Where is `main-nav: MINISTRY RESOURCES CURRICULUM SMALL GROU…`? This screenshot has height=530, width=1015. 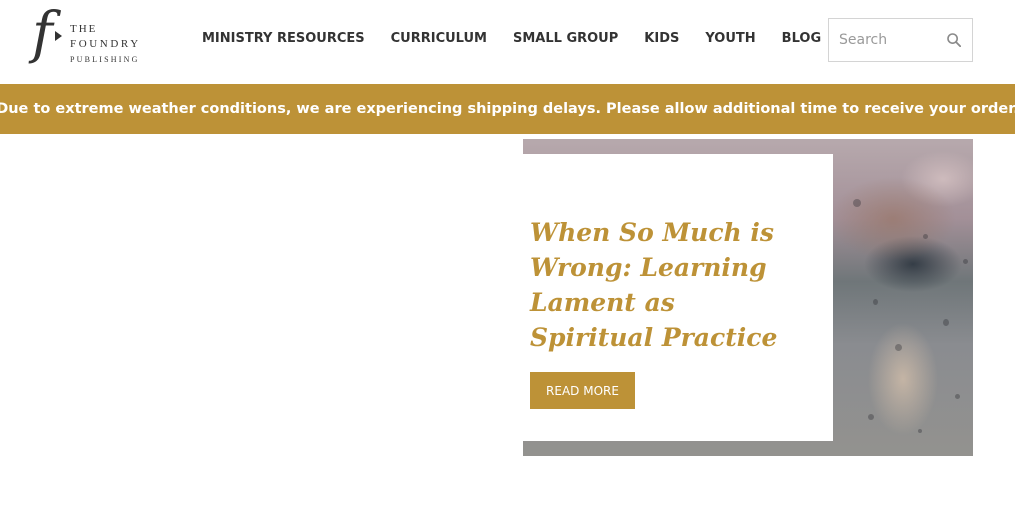 main-nav: MINISTRY RESOURCES CURRICULUM SMALL GROU… is located at coordinates (511, 38).